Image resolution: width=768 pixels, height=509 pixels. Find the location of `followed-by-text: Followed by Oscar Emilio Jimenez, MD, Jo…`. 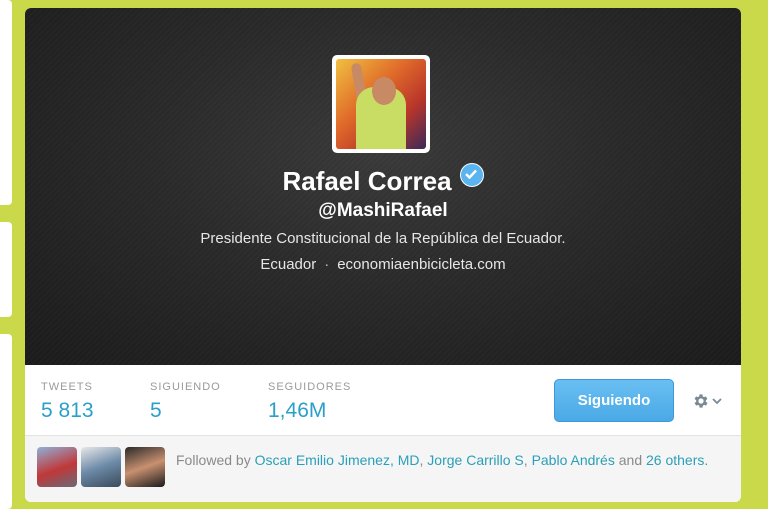

followed-by-text: Followed by Oscar Emilio Jimenez, MD, Jo… is located at coordinates (442, 460).